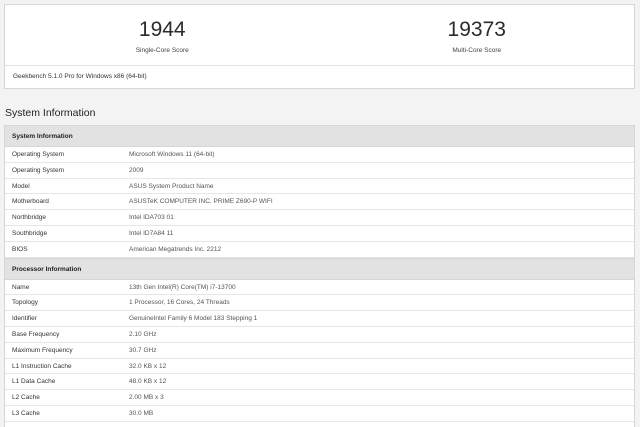 Image resolution: width=640 pixels, height=427 pixels. I want to click on table-row: L1 Instruction Cache 32.0 KB x 12, so click(319, 367).